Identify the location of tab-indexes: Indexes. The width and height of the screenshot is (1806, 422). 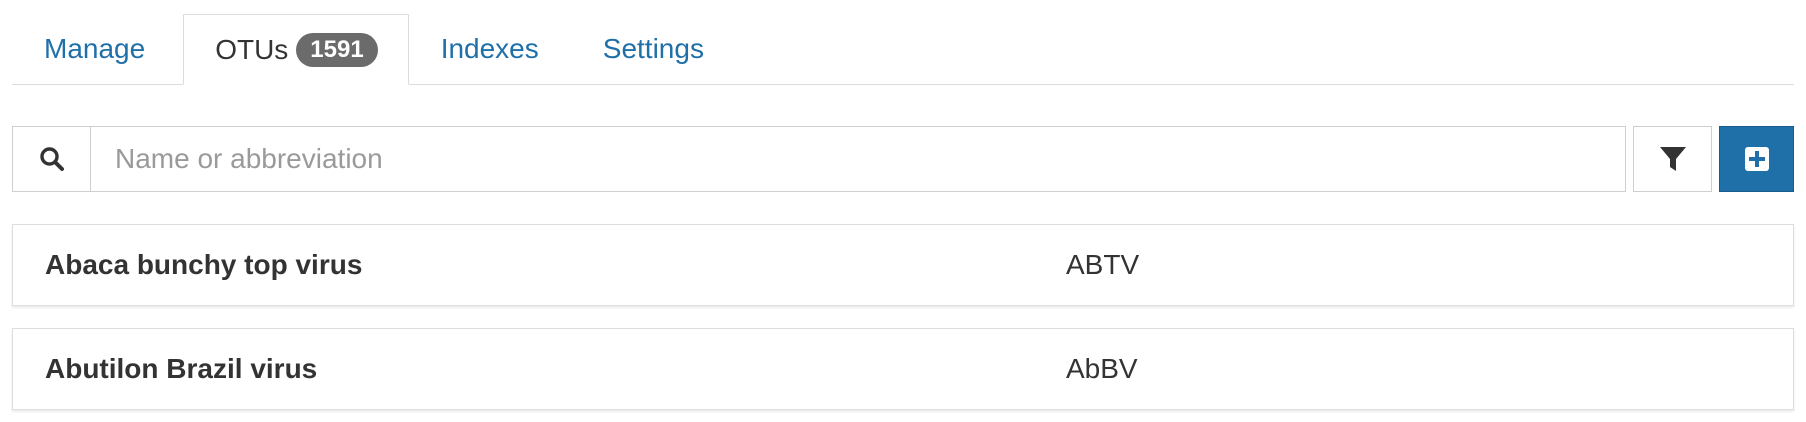
(490, 49).